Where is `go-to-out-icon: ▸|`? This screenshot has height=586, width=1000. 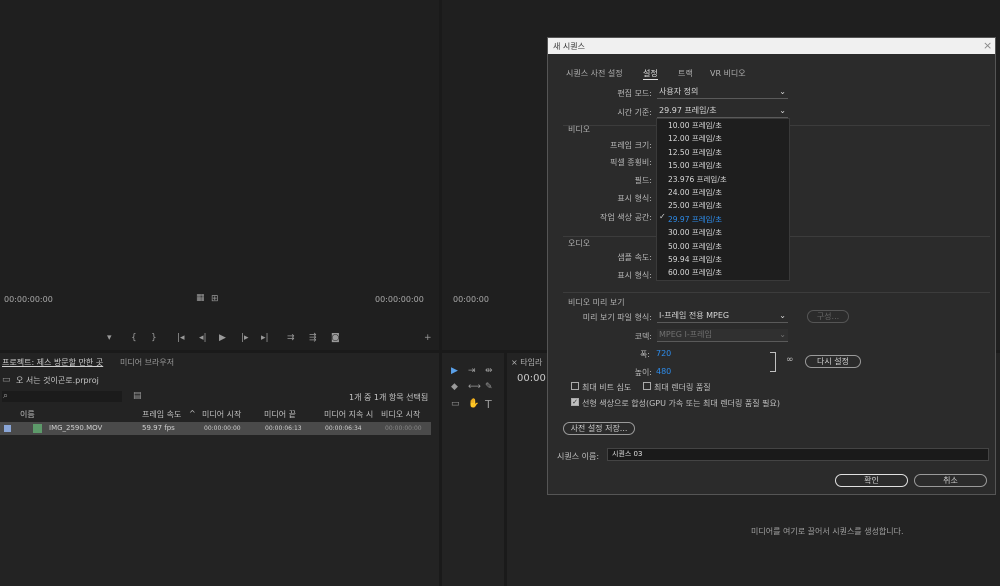 go-to-out-icon: ▸| is located at coordinates (265, 338).